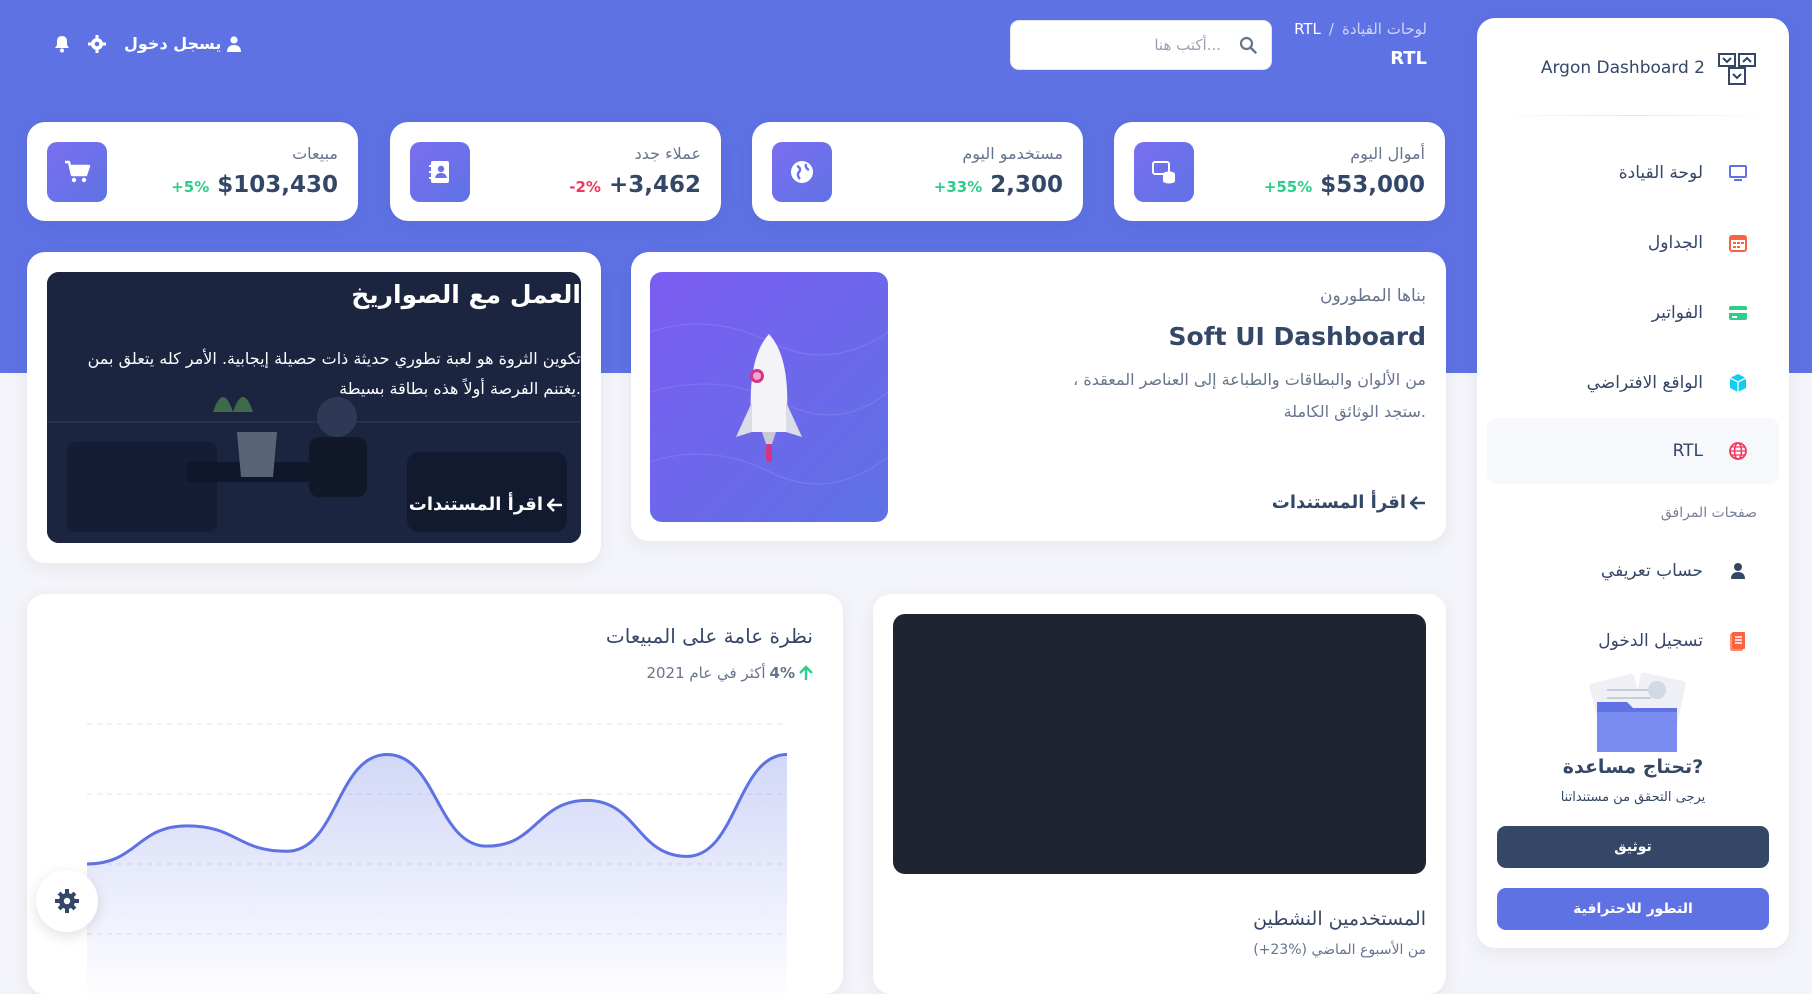  I want to click on sidebar-item-label: الفواتير, so click(1677, 313).